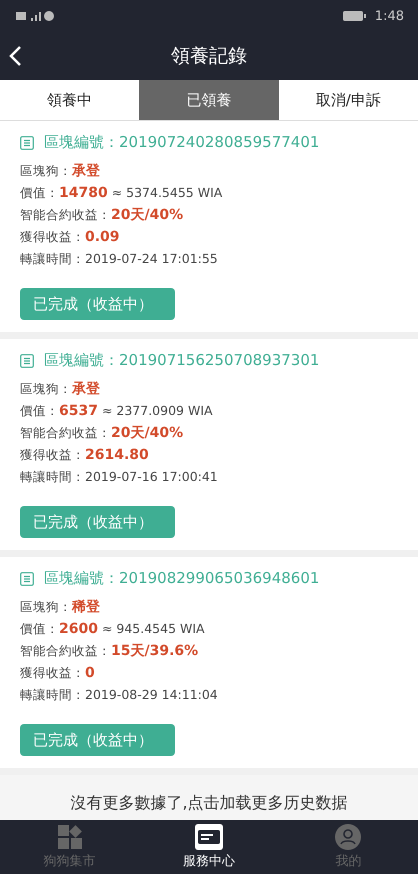 This screenshot has height=874, width=418. I want to click on block-number: 區塊編號：201907240280859577401, so click(182, 142).